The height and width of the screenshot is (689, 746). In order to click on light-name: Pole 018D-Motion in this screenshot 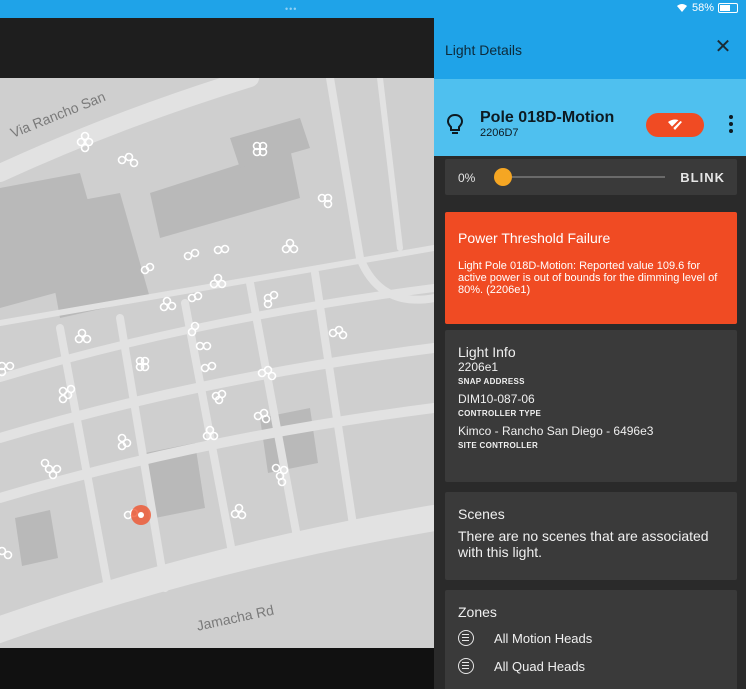, I will do `click(547, 117)`.